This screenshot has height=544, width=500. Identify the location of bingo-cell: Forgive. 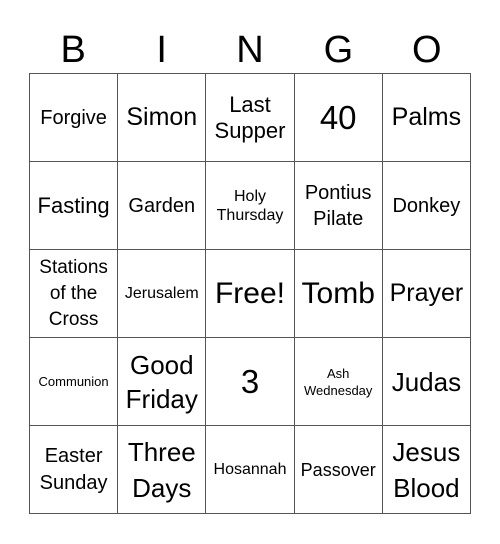
(74, 118).